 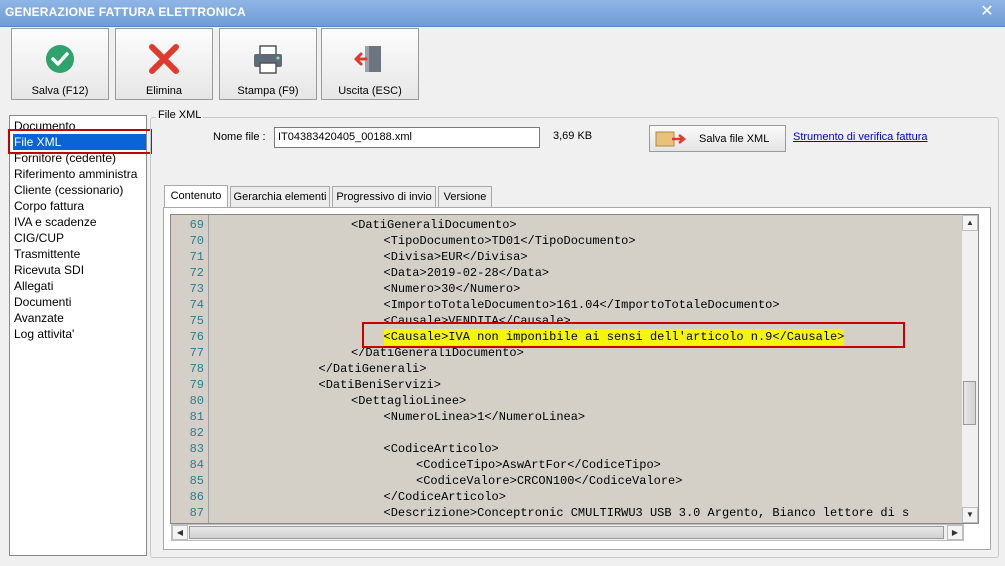 I want to click on checkmark-icon, so click(x=60, y=59).